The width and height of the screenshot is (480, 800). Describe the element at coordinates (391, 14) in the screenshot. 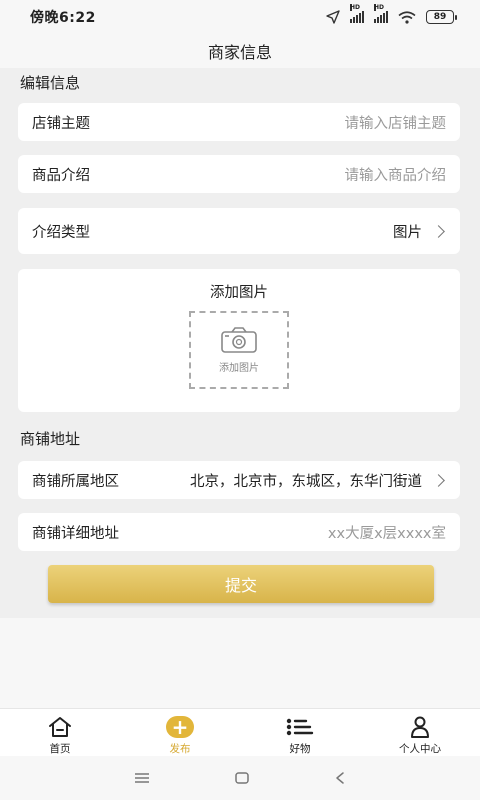

I see `status-icons: HD HD 89` at that location.